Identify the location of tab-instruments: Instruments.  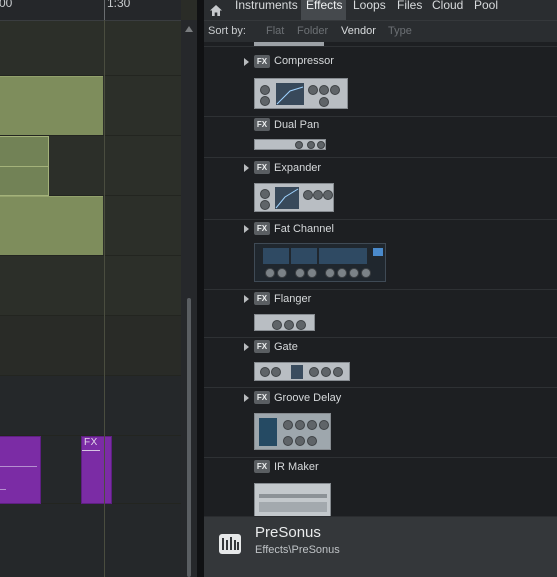
(266, 10).